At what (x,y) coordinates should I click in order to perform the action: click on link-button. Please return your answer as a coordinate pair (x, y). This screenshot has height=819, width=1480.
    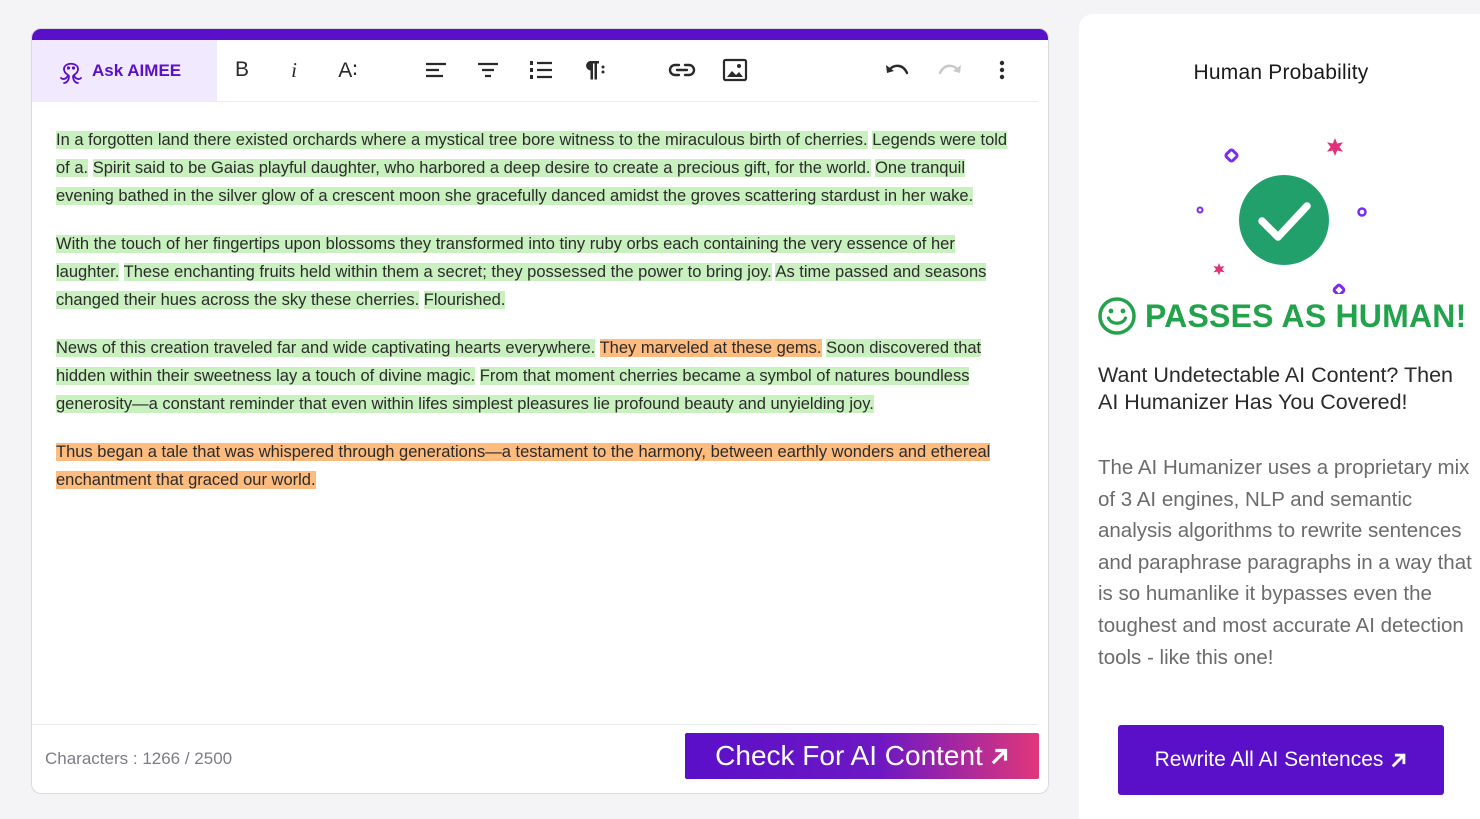
    Looking at the image, I should click on (682, 70).